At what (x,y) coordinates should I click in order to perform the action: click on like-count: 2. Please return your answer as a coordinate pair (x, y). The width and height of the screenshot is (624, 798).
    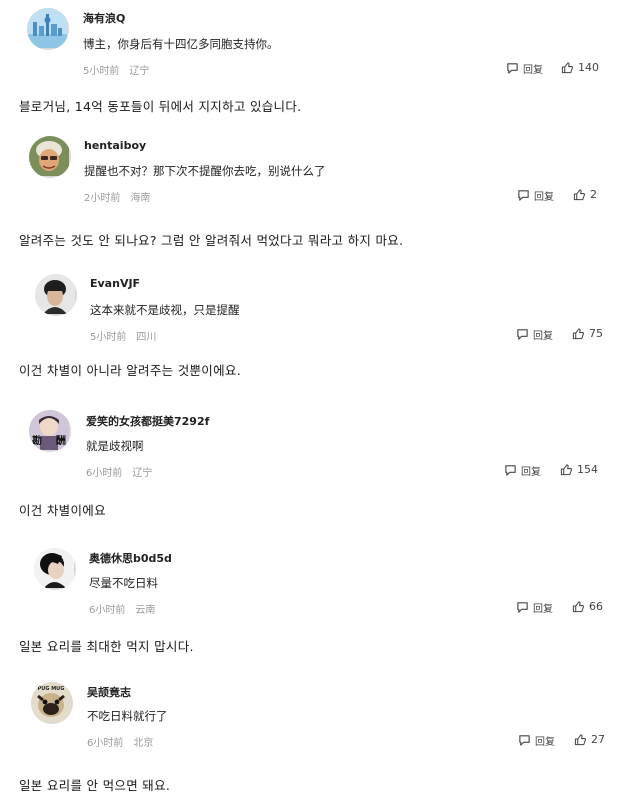
    Looking at the image, I should click on (593, 194).